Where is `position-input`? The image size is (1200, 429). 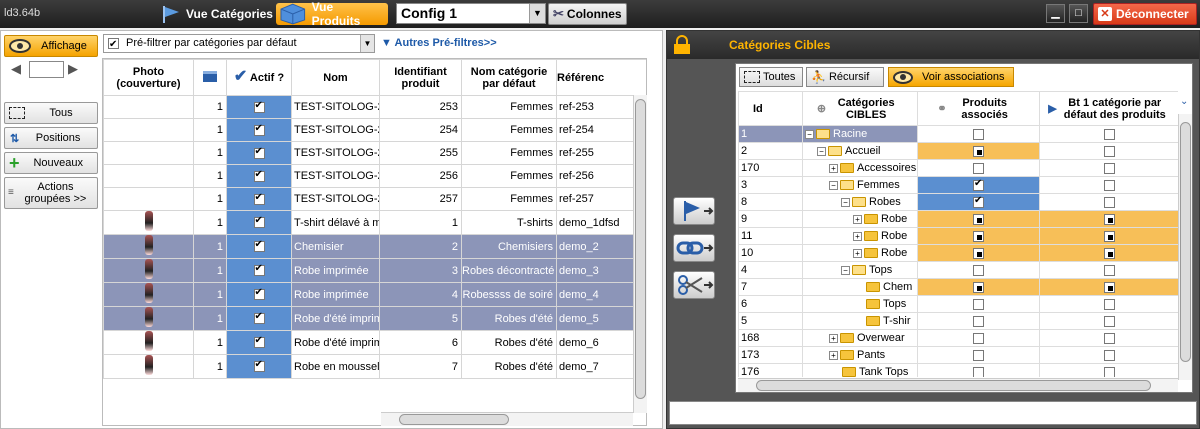 position-input is located at coordinates (46, 69).